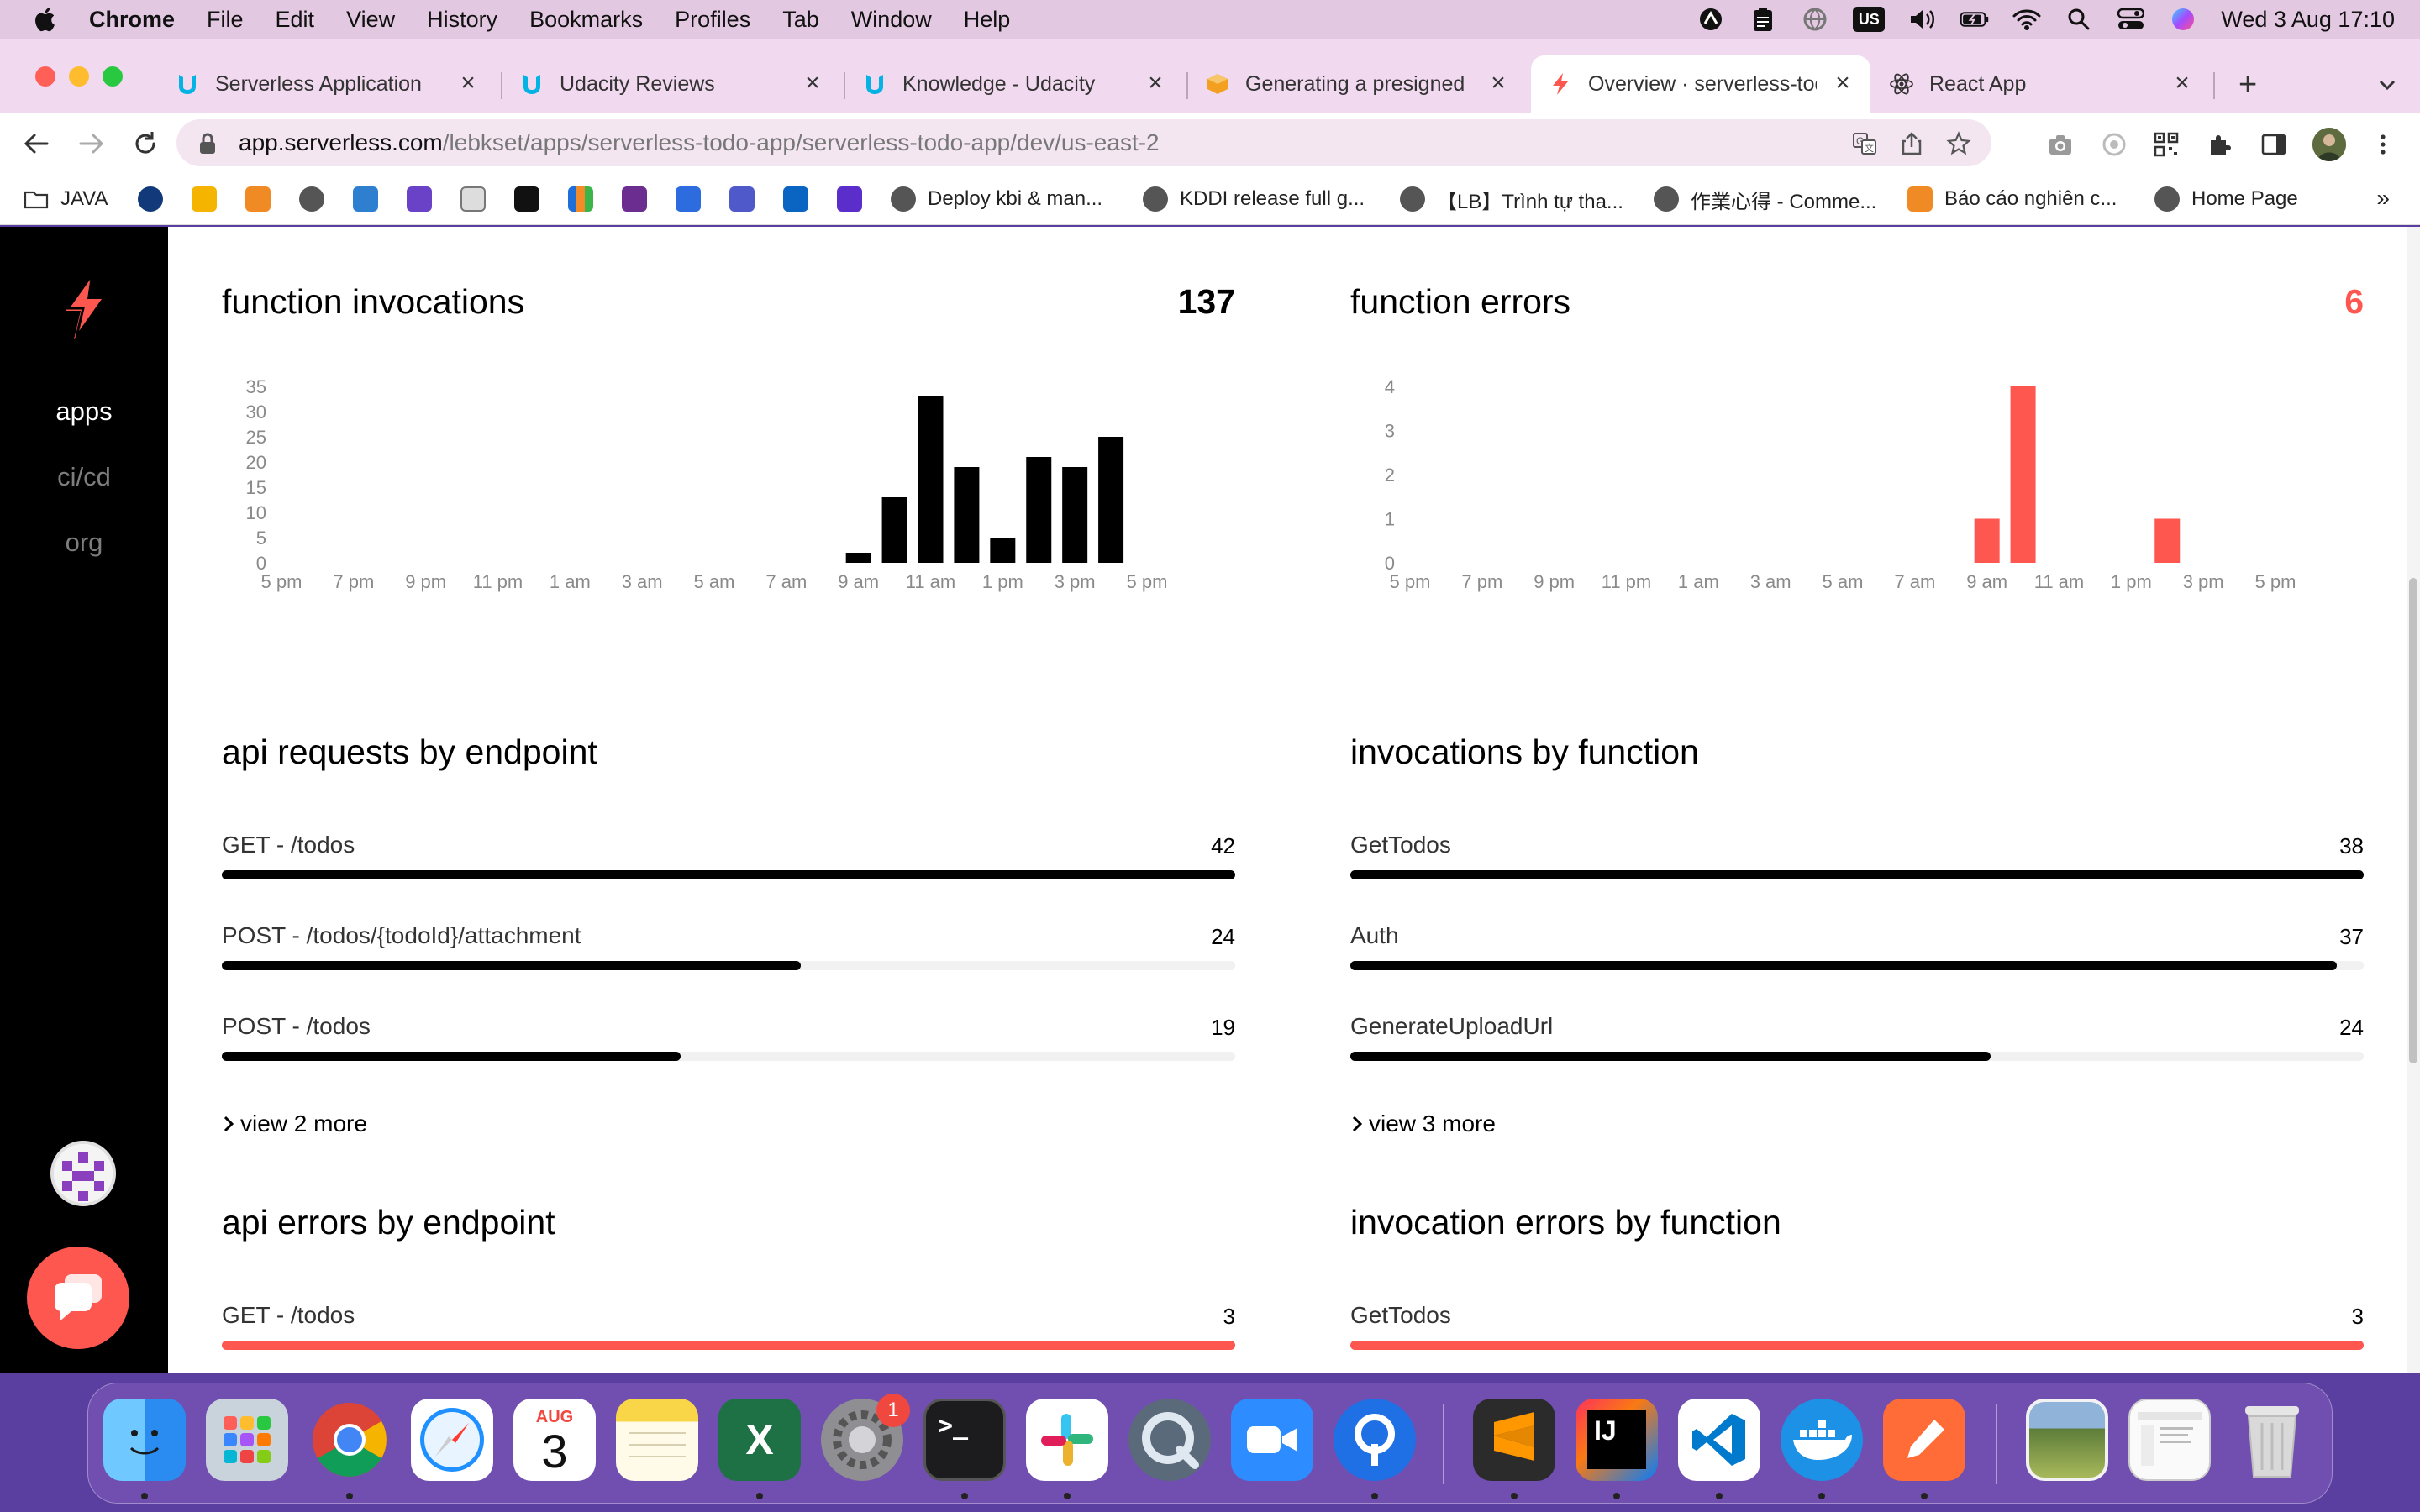 This screenshot has height=1512, width=2420. I want to click on sidebar-item-cicd: ci/cd, so click(84, 477).